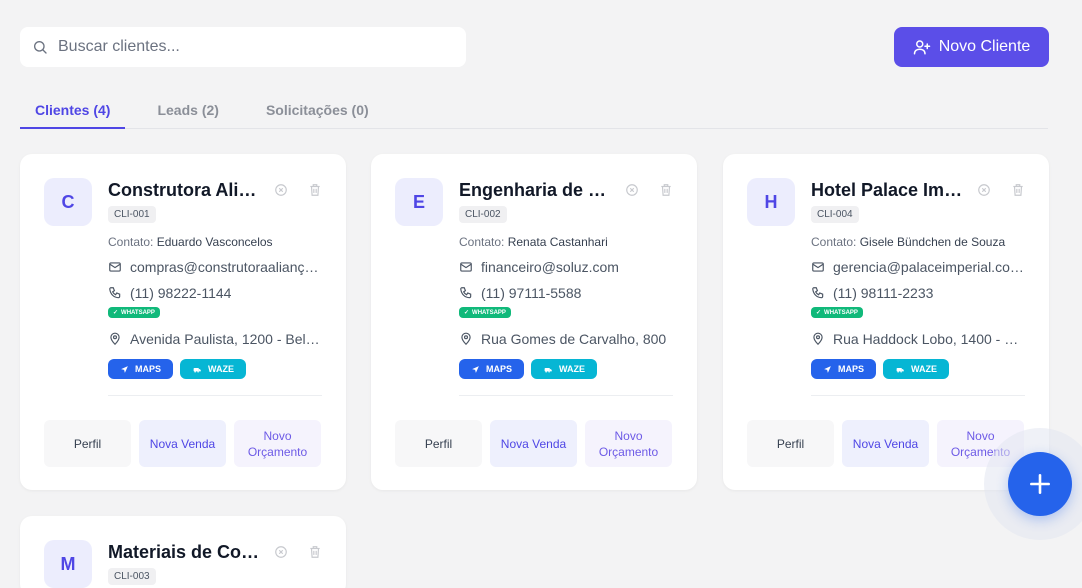 The image size is (1082, 588). I want to click on contact-line: Contato: Renata Castanhari, so click(533, 242).